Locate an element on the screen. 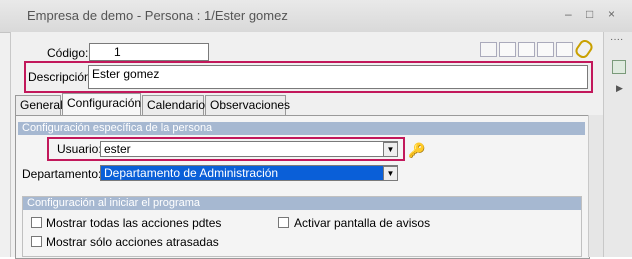 The width and height of the screenshot is (632, 259). mostrar-atrasadas-checkbox is located at coordinates (36, 241).